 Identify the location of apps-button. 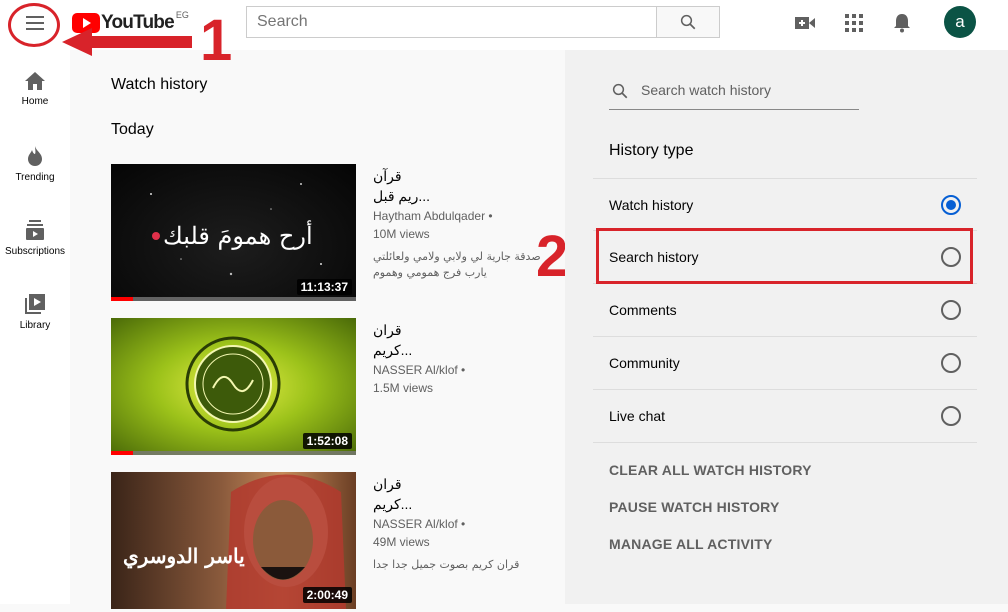
(854, 23).